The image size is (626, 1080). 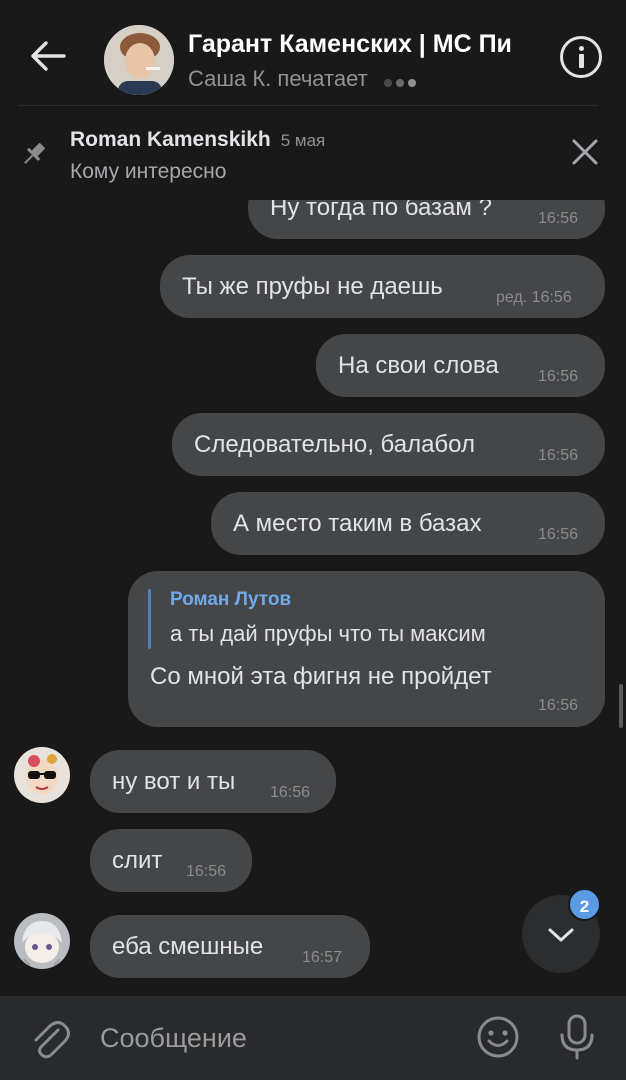 I want to click on pinned-date: 5 мая, so click(x=303, y=140).